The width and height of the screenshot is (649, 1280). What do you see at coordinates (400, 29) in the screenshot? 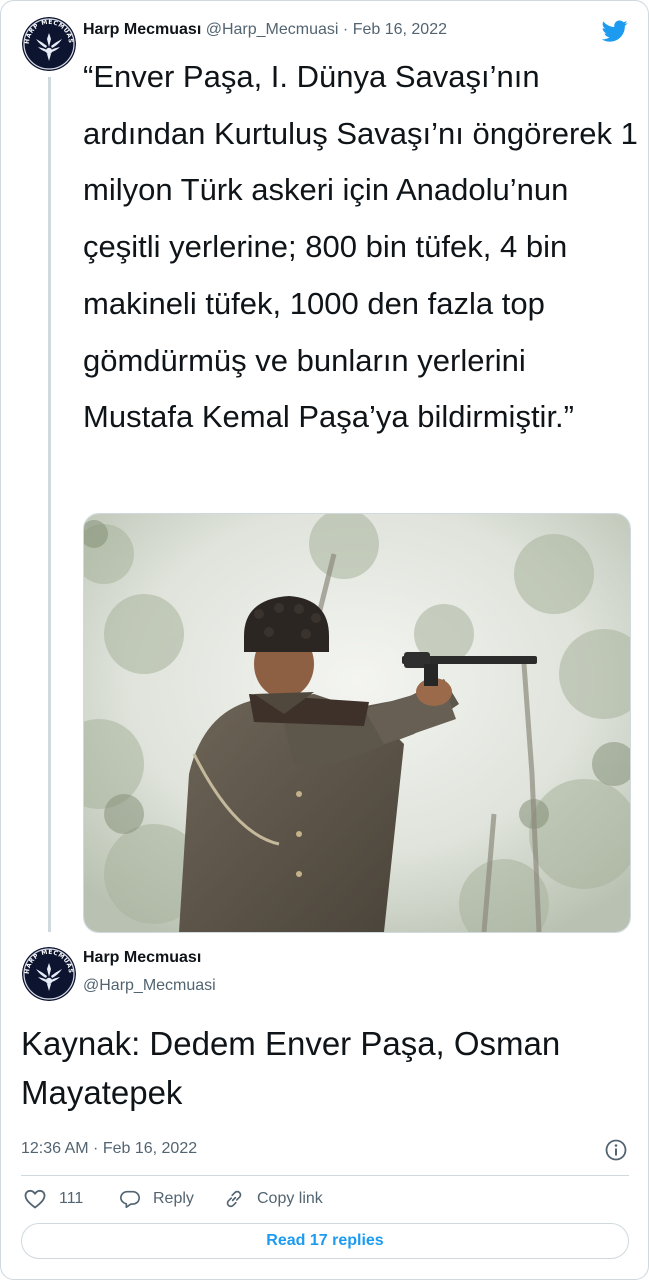
I see `tweet-date: Feb 16, 2022` at bounding box center [400, 29].